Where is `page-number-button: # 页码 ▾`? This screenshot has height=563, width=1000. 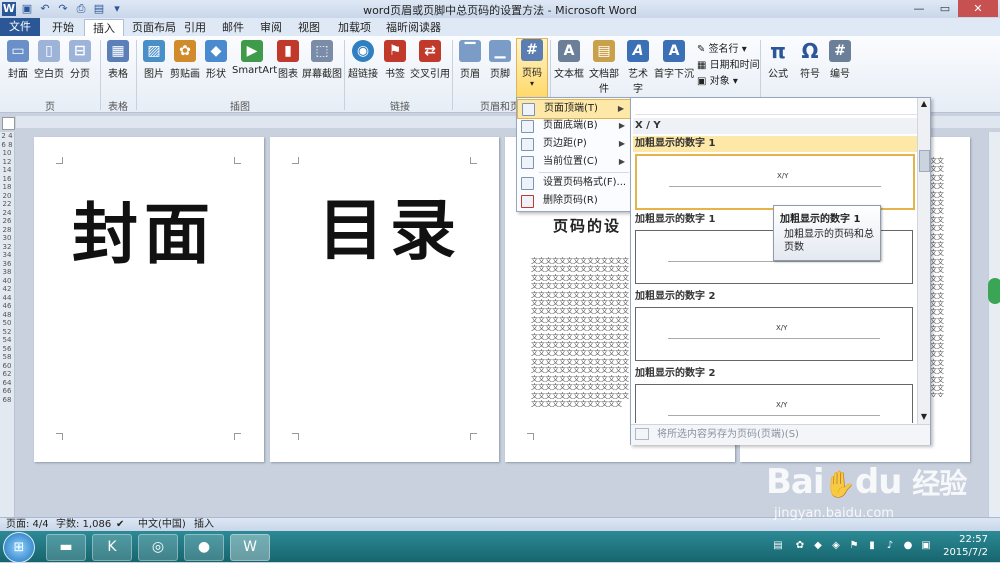 page-number-button: # 页码 ▾ is located at coordinates (532, 68).